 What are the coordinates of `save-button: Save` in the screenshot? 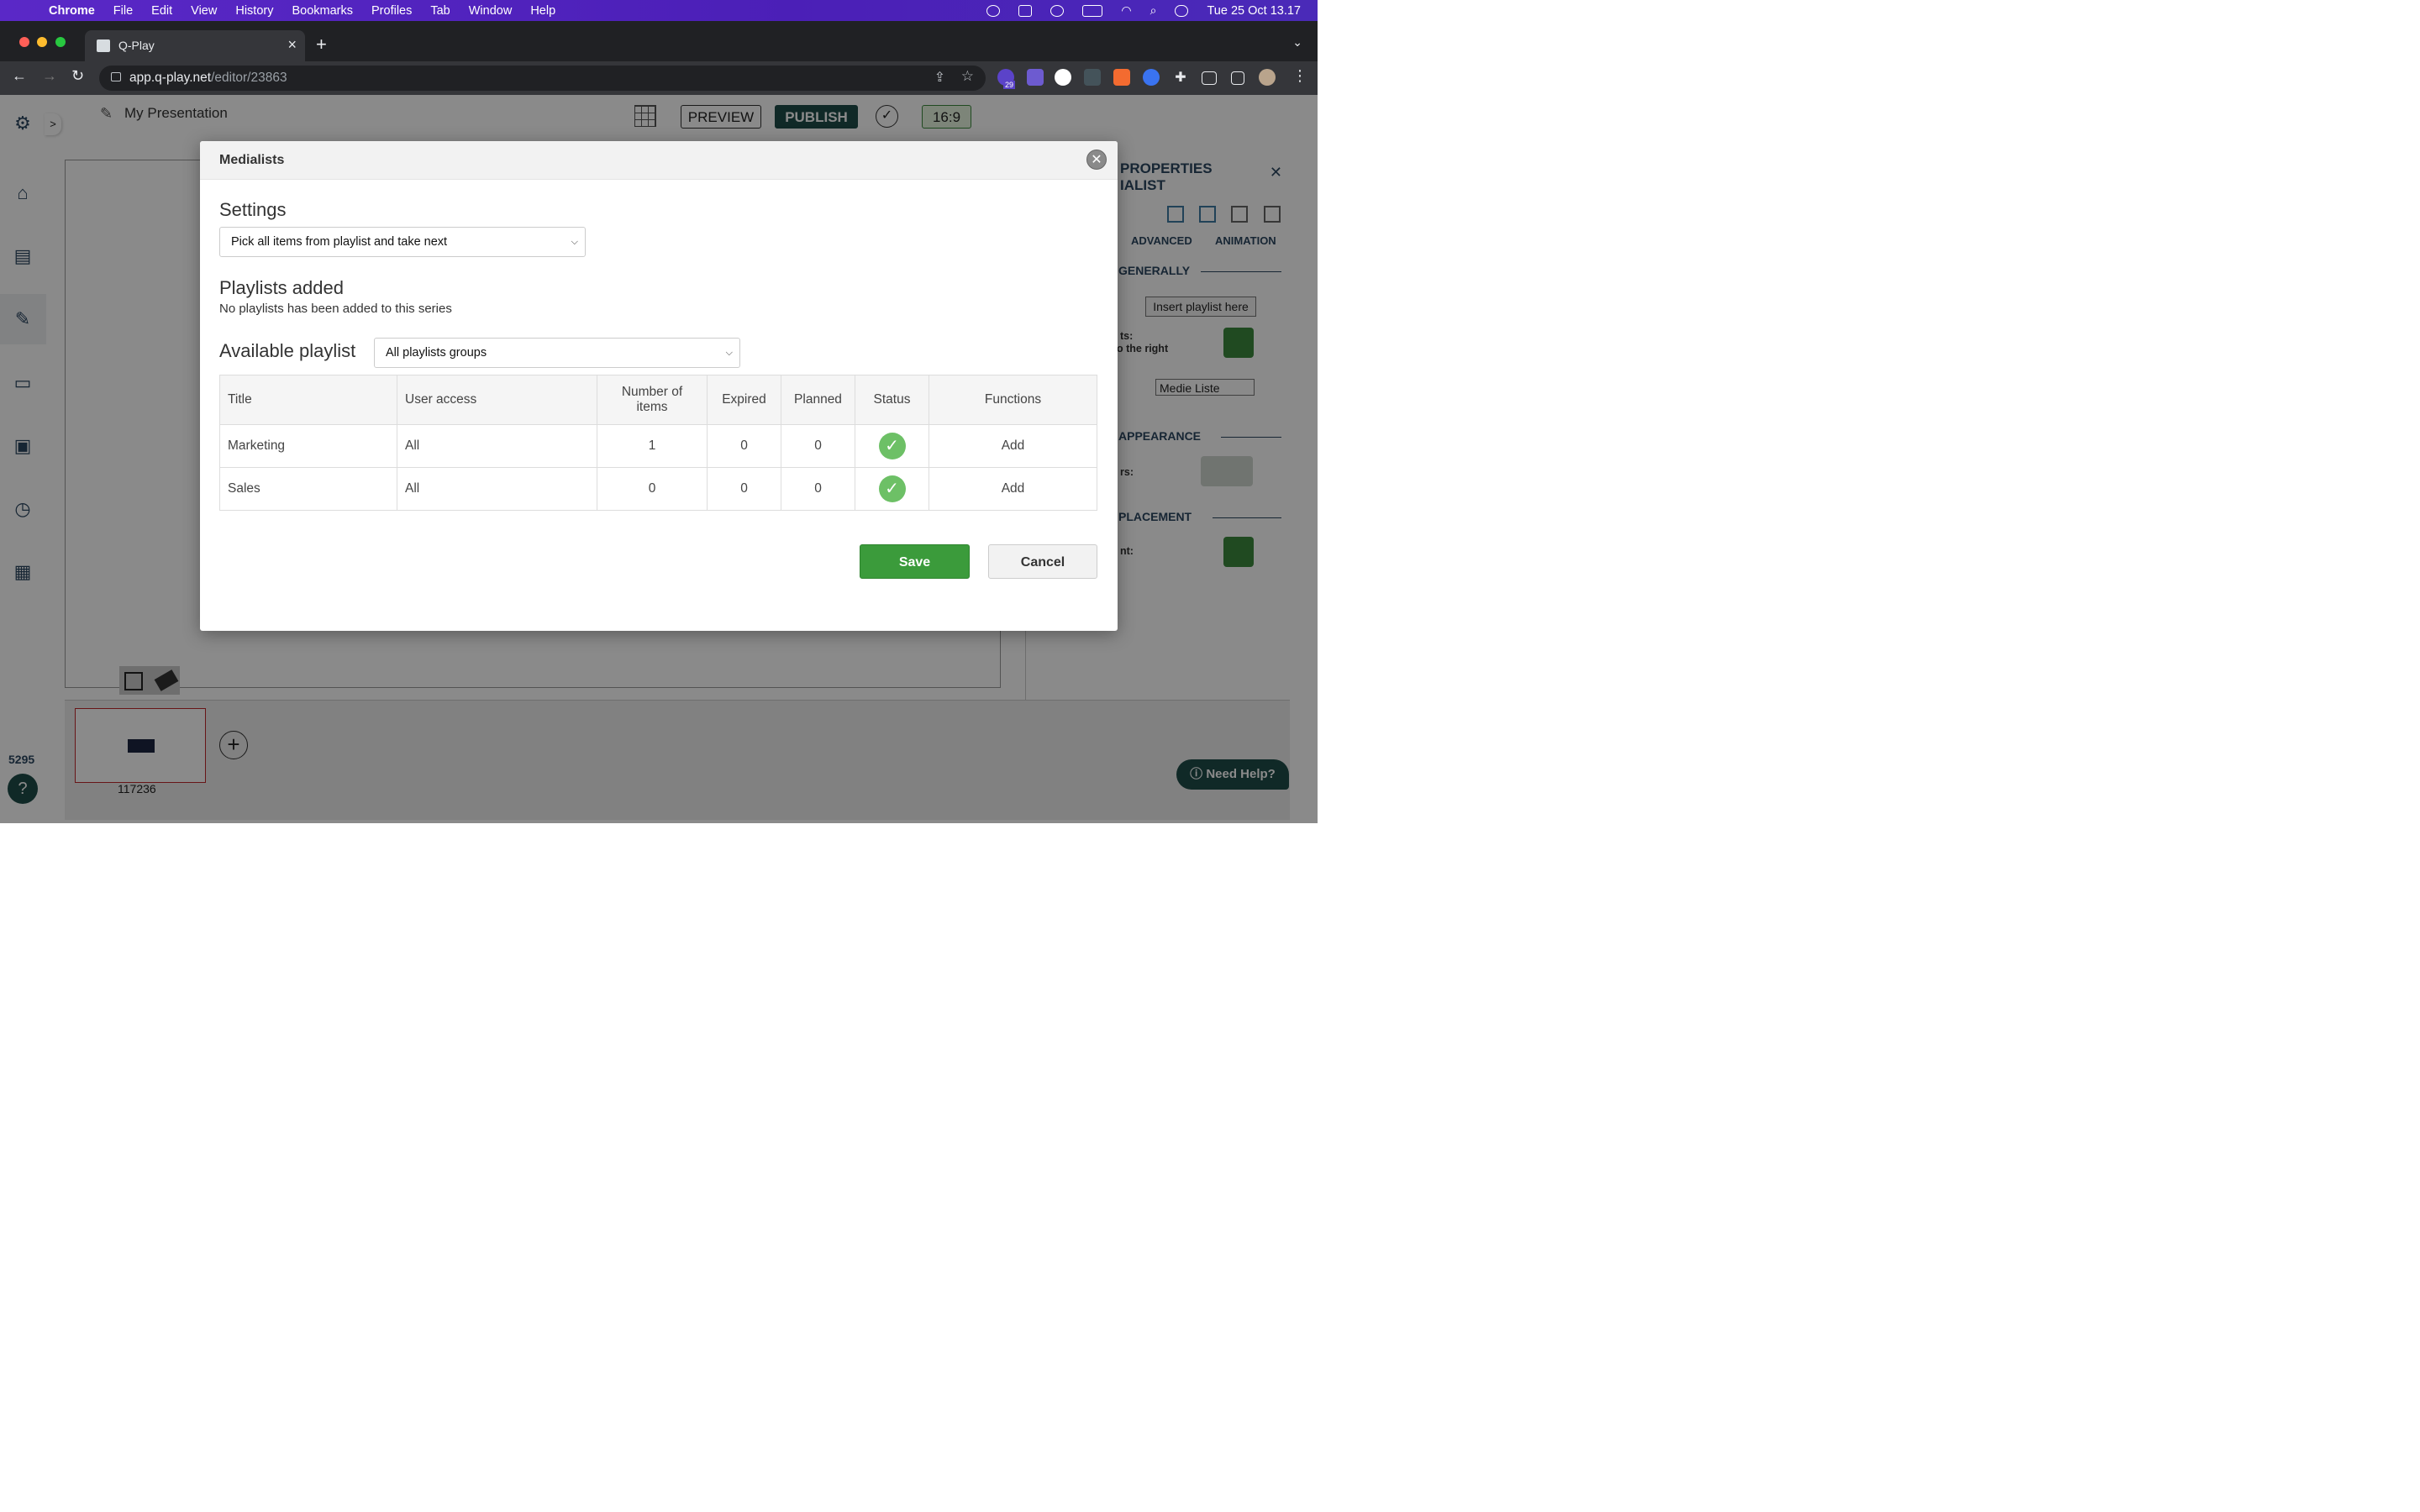 It's located at (915, 561).